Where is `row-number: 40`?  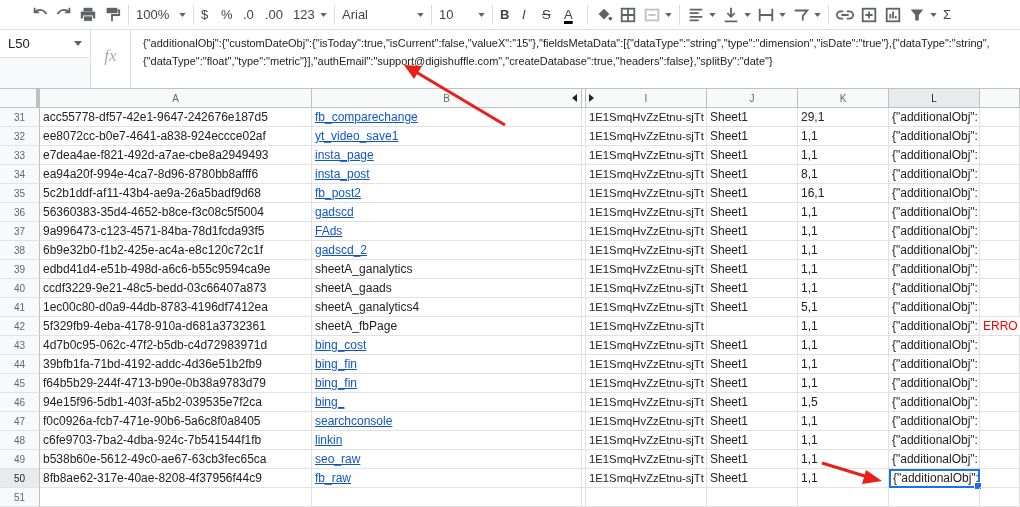
row-number: 40 is located at coordinates (20, 288).